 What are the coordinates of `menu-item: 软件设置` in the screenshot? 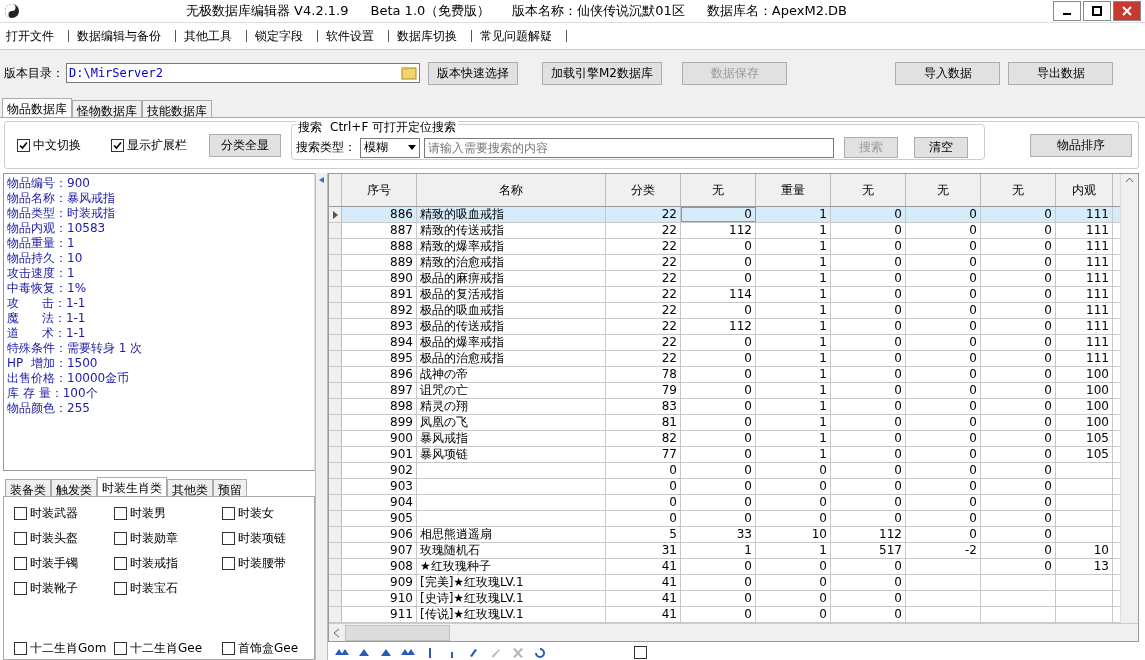 It's located at (354, 36).